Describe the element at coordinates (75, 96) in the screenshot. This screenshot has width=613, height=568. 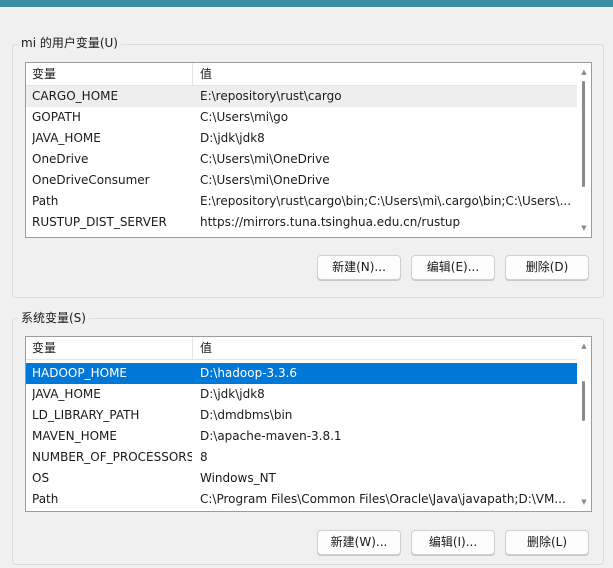
I see `row-variable-name: CARGO_HOME` at that location.